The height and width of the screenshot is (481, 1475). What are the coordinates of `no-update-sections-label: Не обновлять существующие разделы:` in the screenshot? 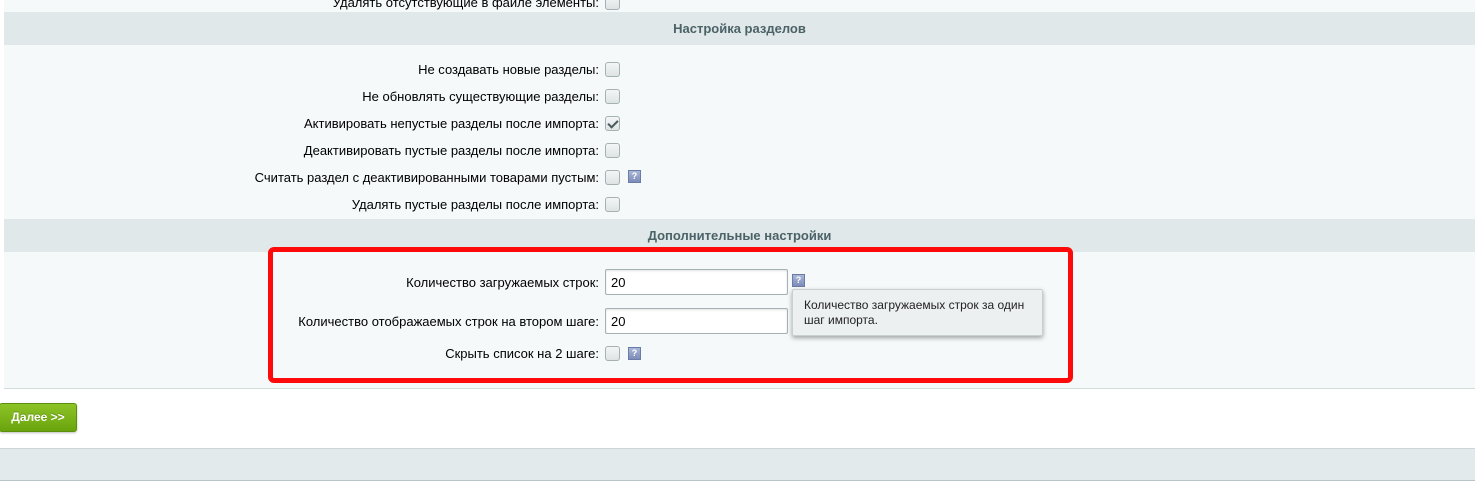 It's located at (480, 96).